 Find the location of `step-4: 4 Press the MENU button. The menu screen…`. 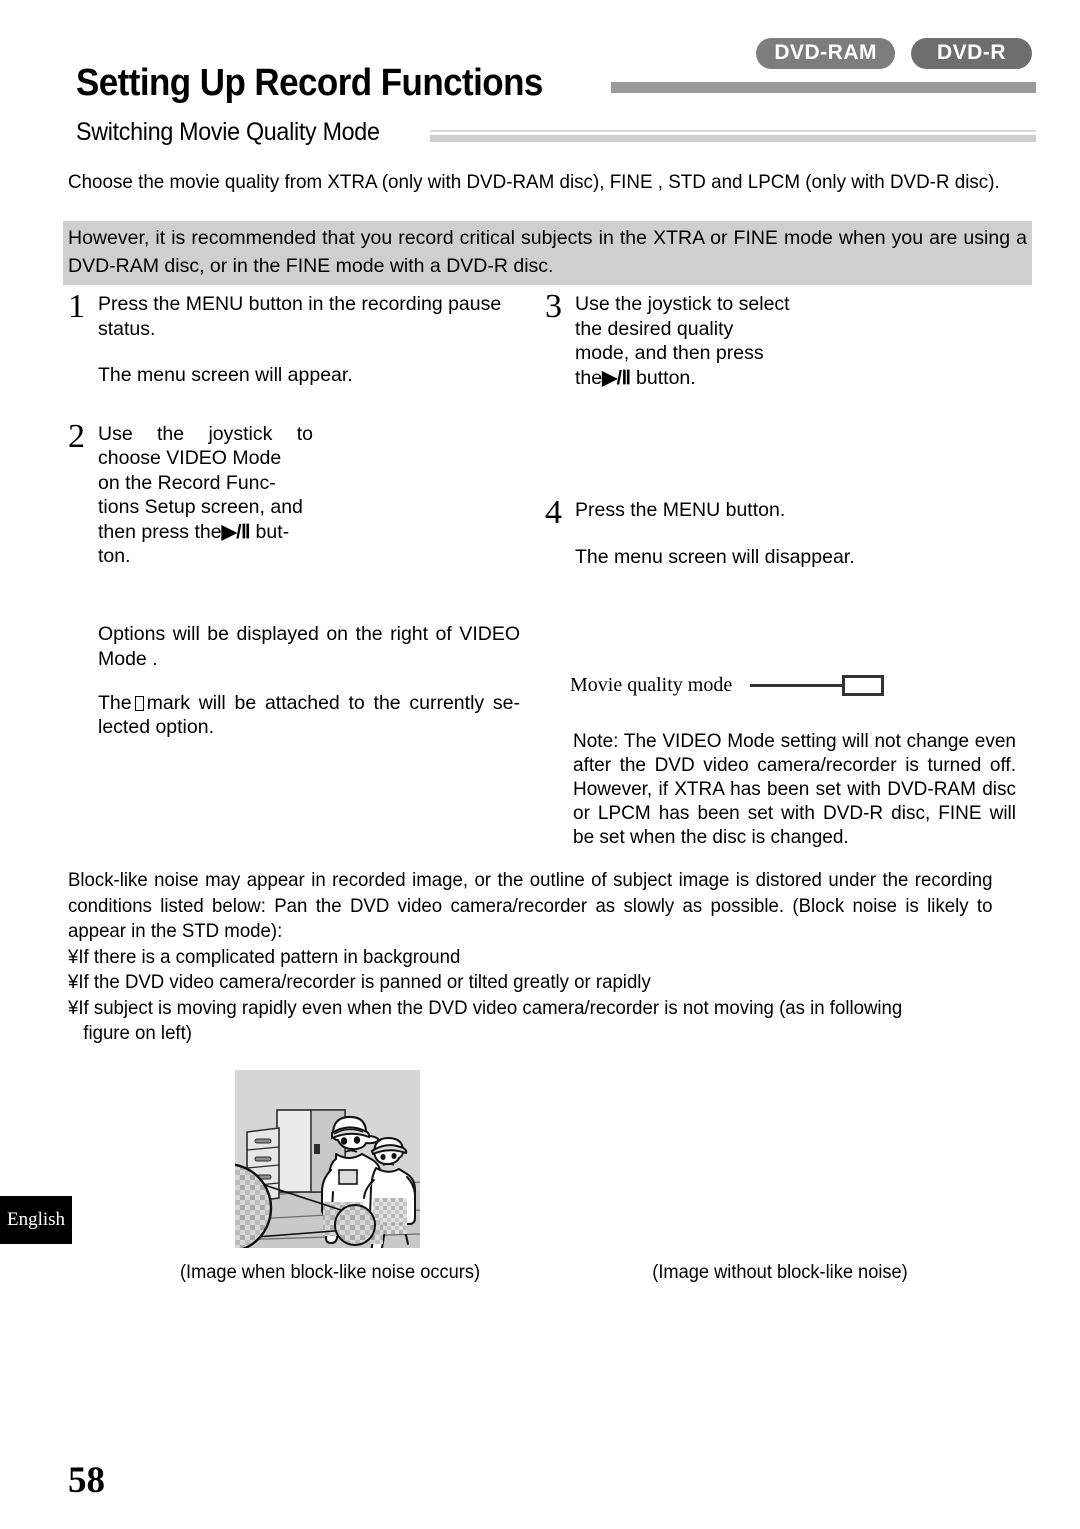

step-4: 4 Press the MENU button. The menu screen… is located at coordinates (780, 531).